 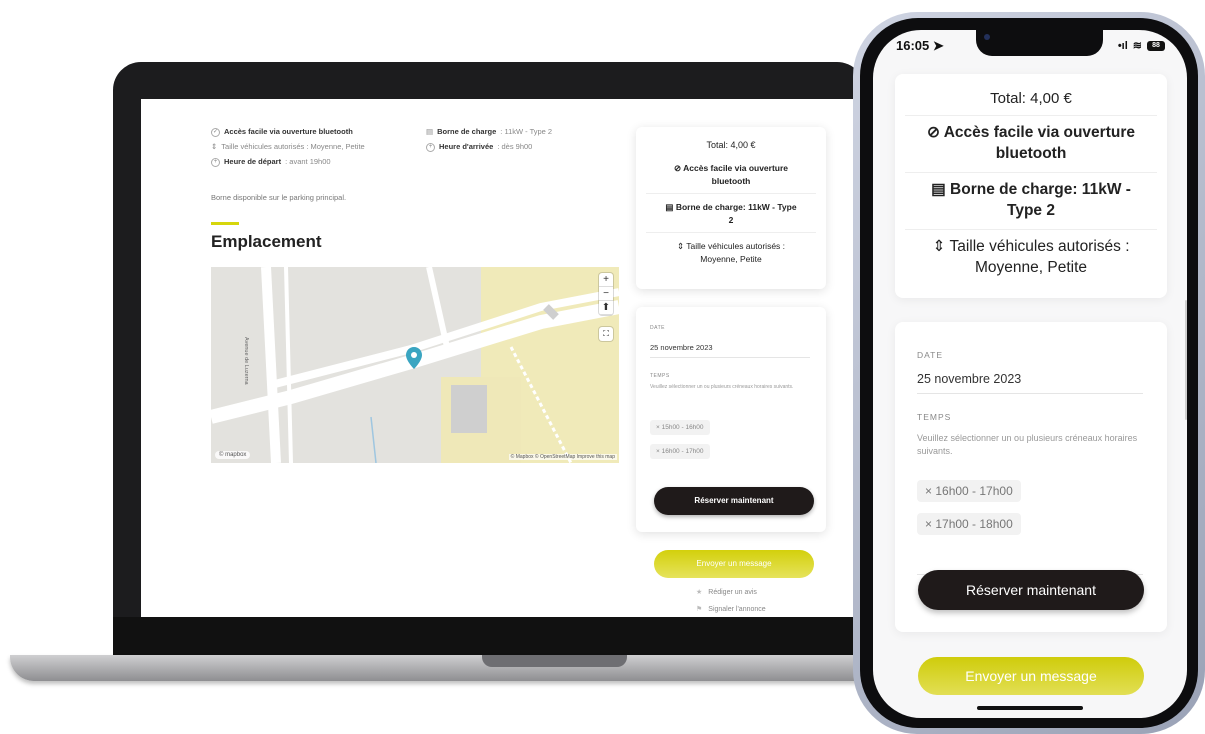 I want to click on home-indicator, so click(x=1030, y=708).